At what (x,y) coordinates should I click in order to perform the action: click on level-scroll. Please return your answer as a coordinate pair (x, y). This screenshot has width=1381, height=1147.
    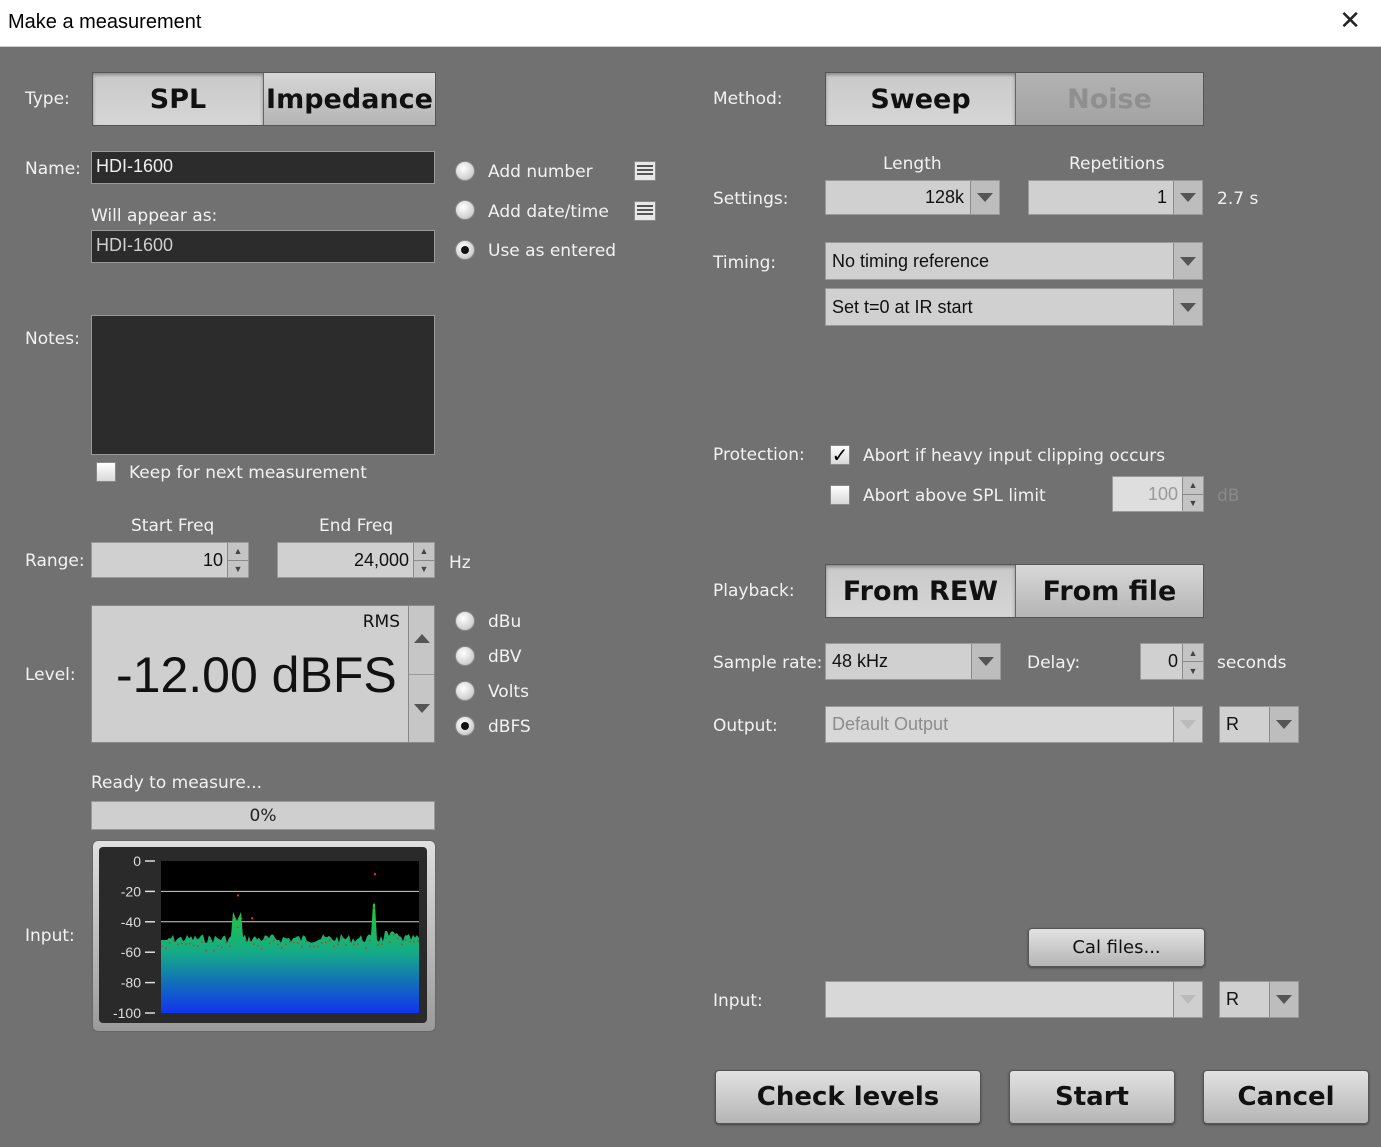
    Looking at the image, I should click on (421, 674).